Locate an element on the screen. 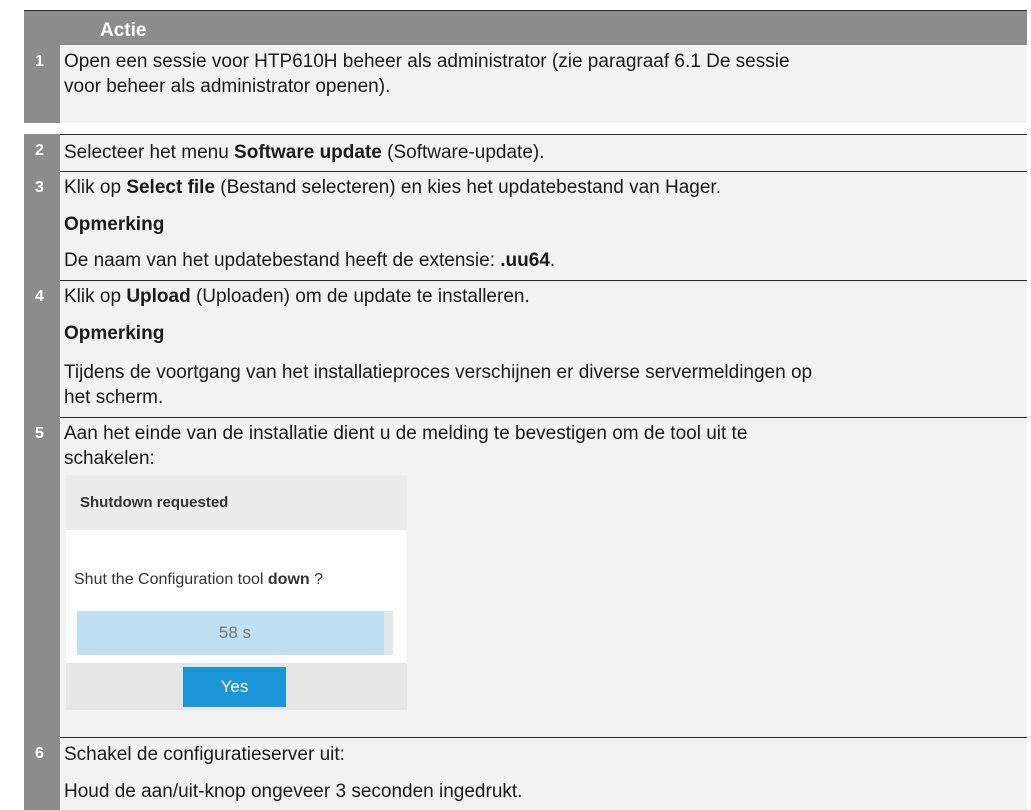 This screenshot has width=1031, height=810. dialog-question: Shut the Configuration tool down ? is located at coordinates (199, 579).